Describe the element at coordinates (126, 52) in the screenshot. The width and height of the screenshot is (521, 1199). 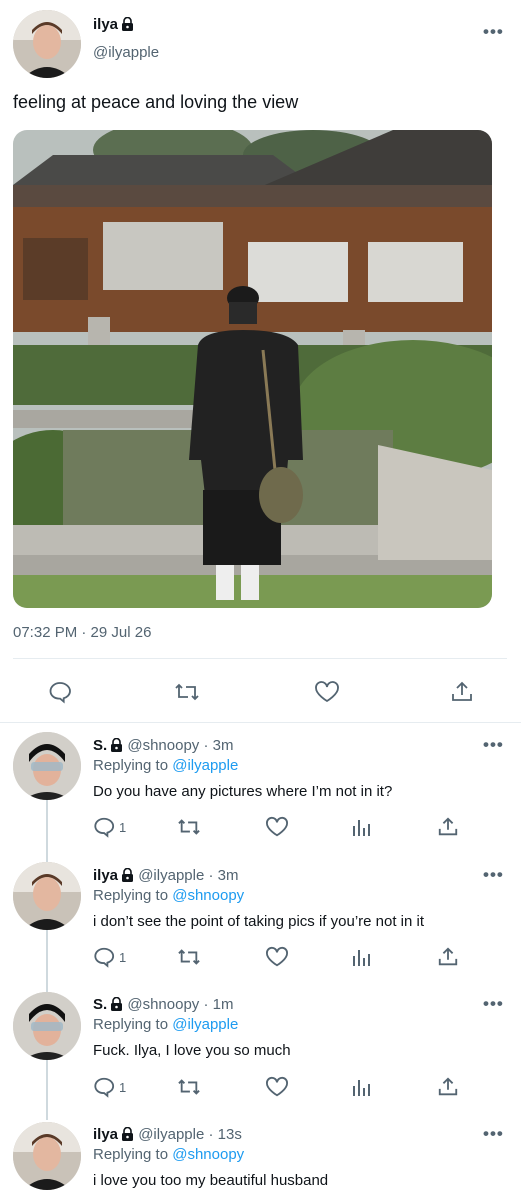
I see `author-handle: @ilyapple` at that location.